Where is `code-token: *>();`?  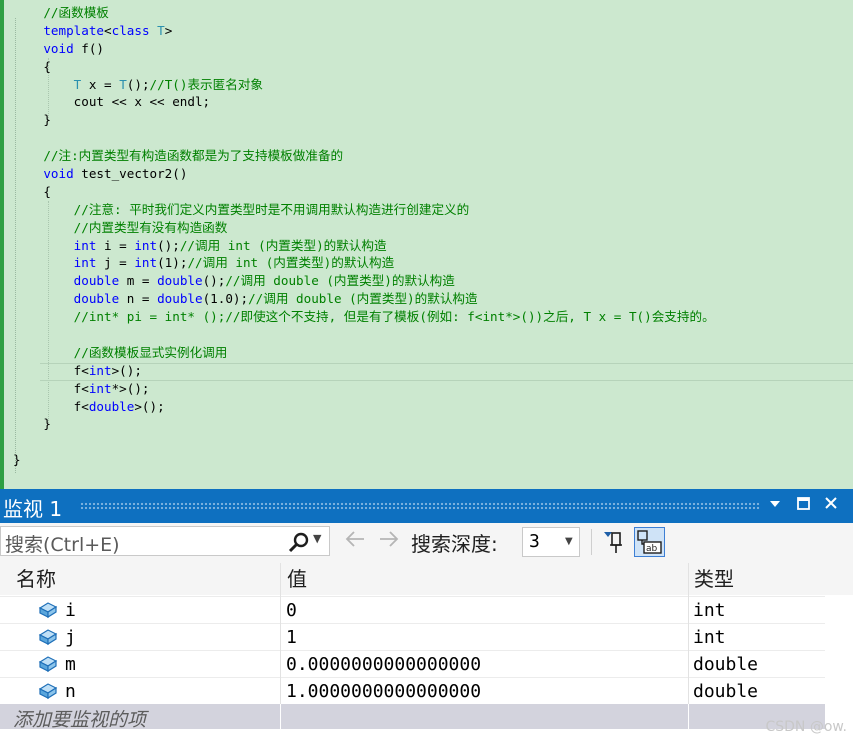 code-token: *>(); is located at coordinates (130, 388).